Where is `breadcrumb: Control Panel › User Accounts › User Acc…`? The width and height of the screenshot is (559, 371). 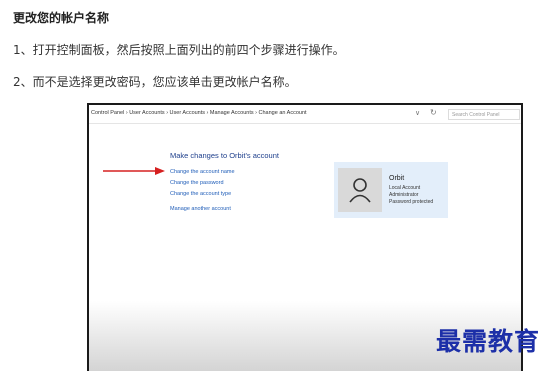
breadcrumb: Control Panel › User Accounts › User Acc… is located at coordinates (199, 113).